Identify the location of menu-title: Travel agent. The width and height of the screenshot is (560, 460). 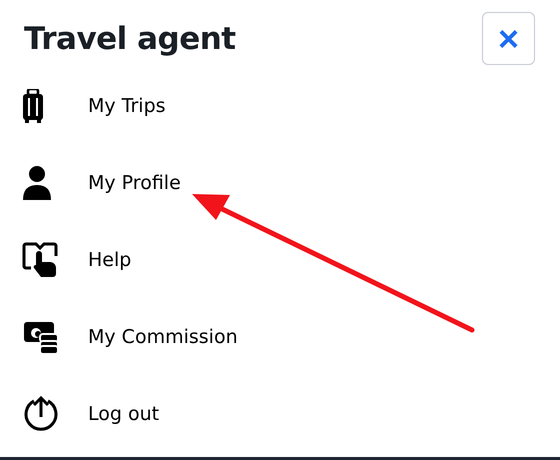
(130, 38).